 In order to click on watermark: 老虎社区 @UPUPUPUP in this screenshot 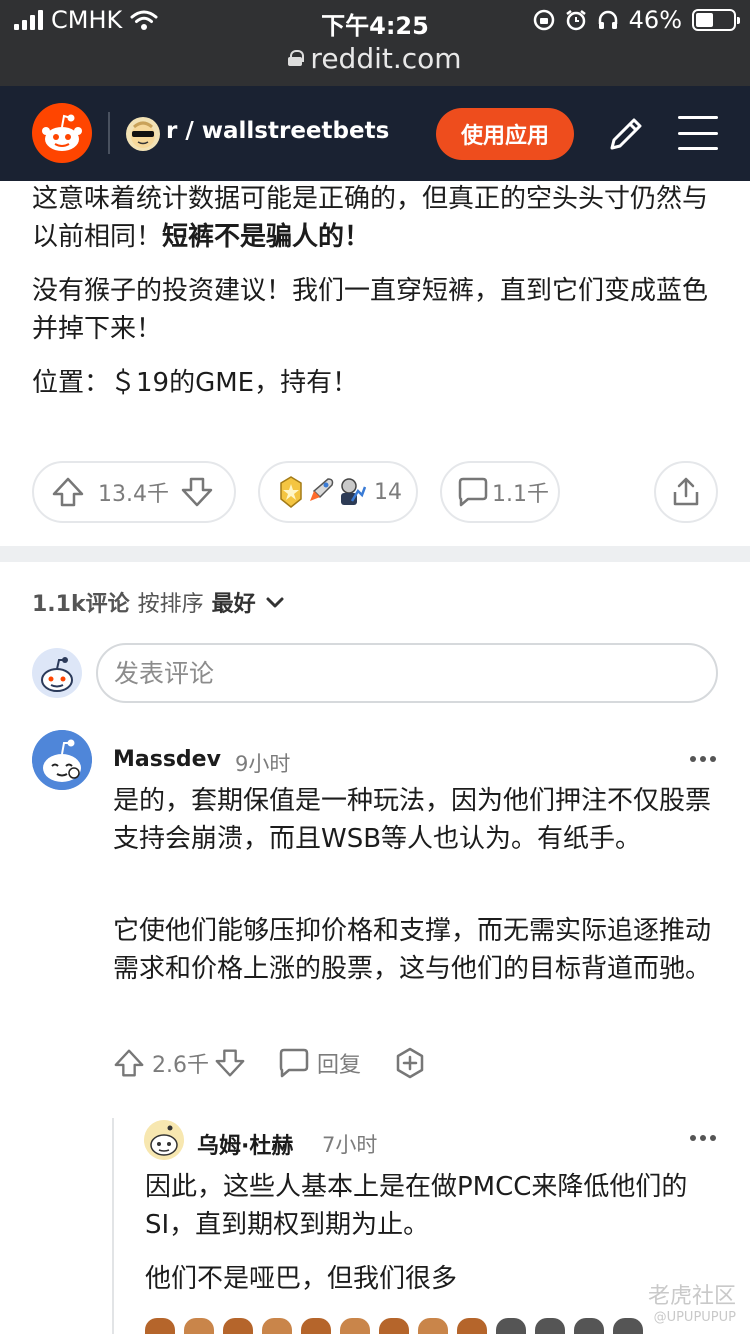, I will do `click(692, 1301)`.